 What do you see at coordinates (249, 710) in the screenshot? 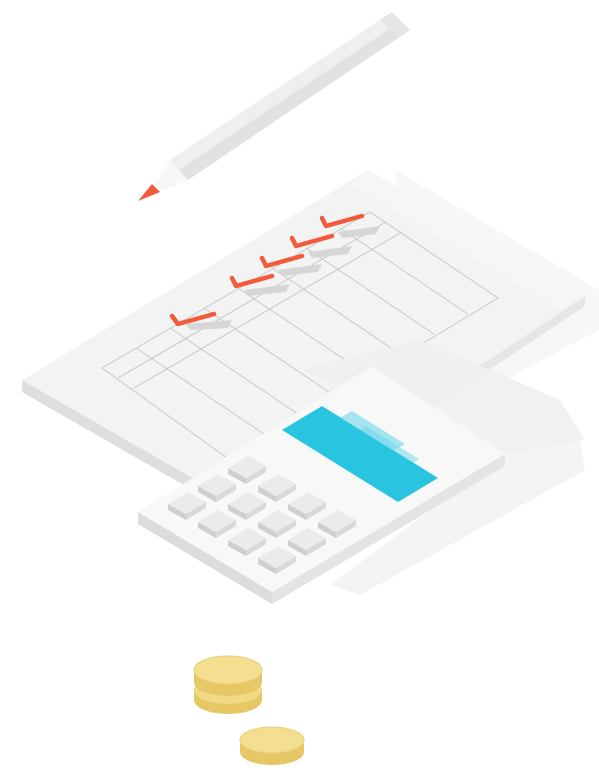
I see `coin-stack` at bounding box center [249, 710].